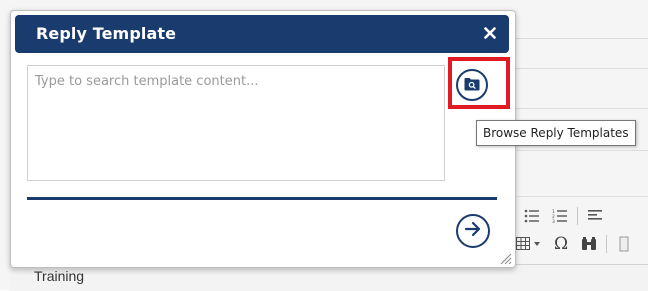 Image resolution: width=648 pixels, height=291 pixels. What do you see at coordinates (262, 34) in the screenshot?
I see `dialog-header: Reply Template` at bounding box center [262, 34].